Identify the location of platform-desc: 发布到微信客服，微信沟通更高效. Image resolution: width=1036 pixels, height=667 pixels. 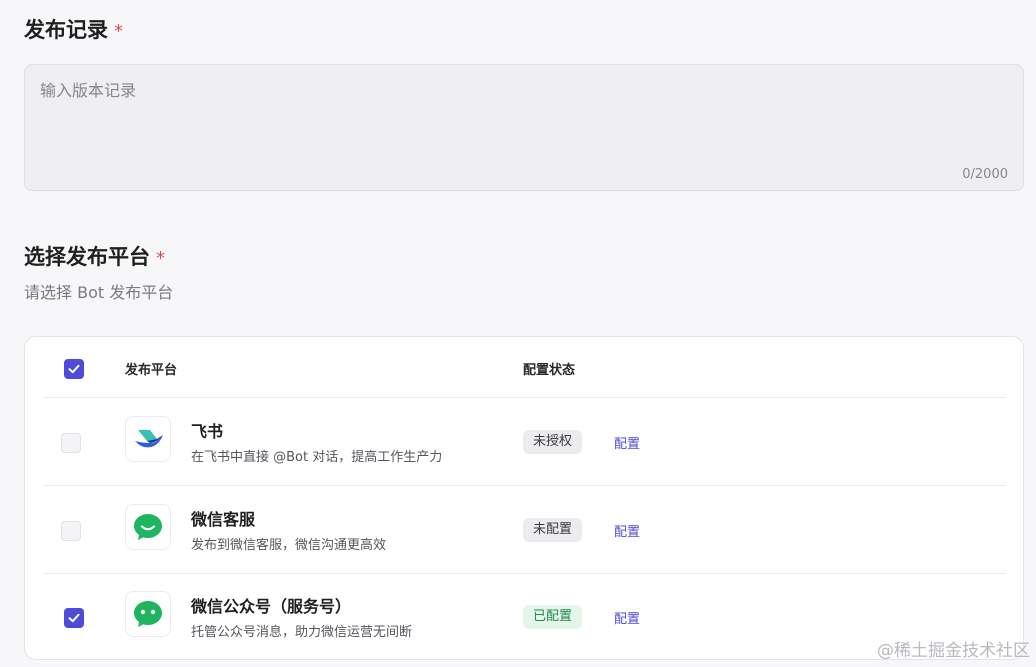
(289, 545).